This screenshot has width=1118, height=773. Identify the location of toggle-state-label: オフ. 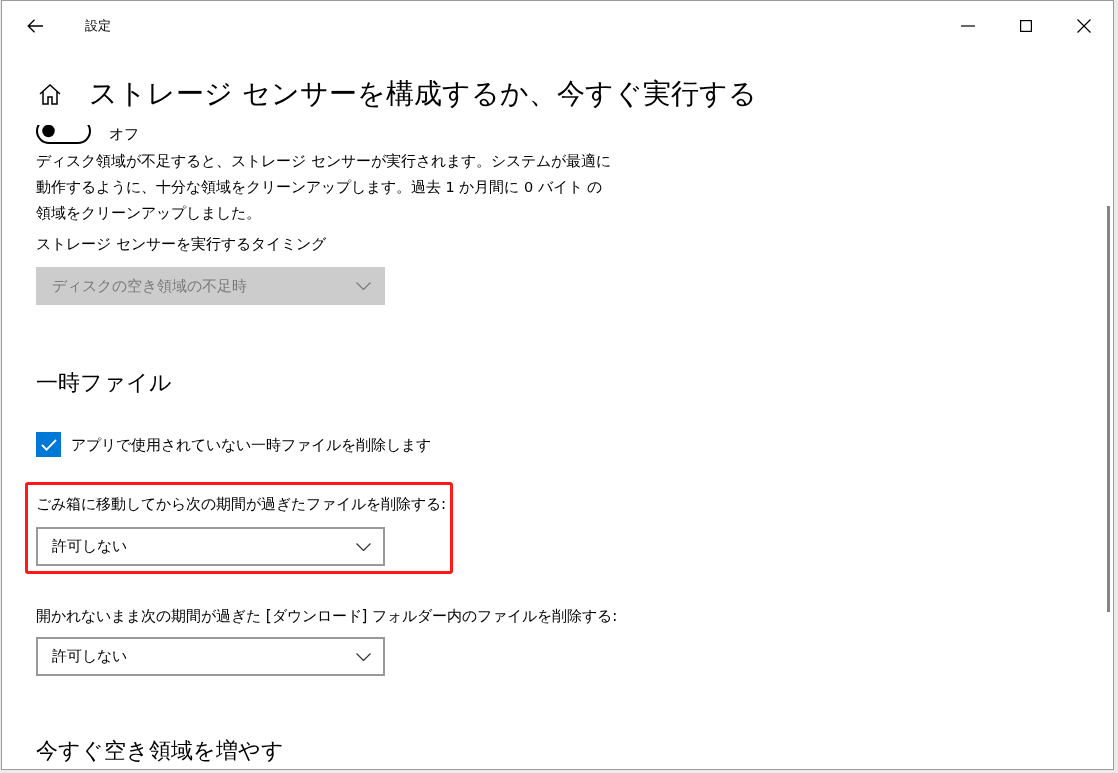
(124, 134).